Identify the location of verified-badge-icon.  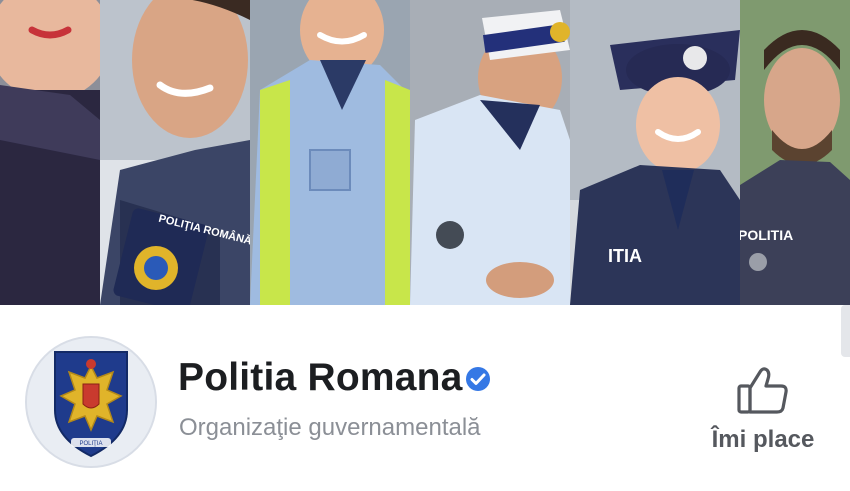
(478, 379).